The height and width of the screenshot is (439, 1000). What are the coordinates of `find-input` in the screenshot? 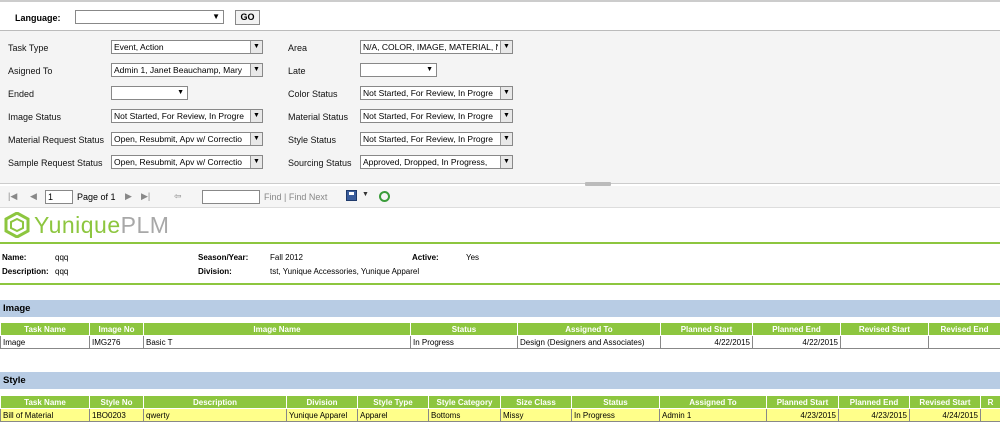 It's located at (231, 197).